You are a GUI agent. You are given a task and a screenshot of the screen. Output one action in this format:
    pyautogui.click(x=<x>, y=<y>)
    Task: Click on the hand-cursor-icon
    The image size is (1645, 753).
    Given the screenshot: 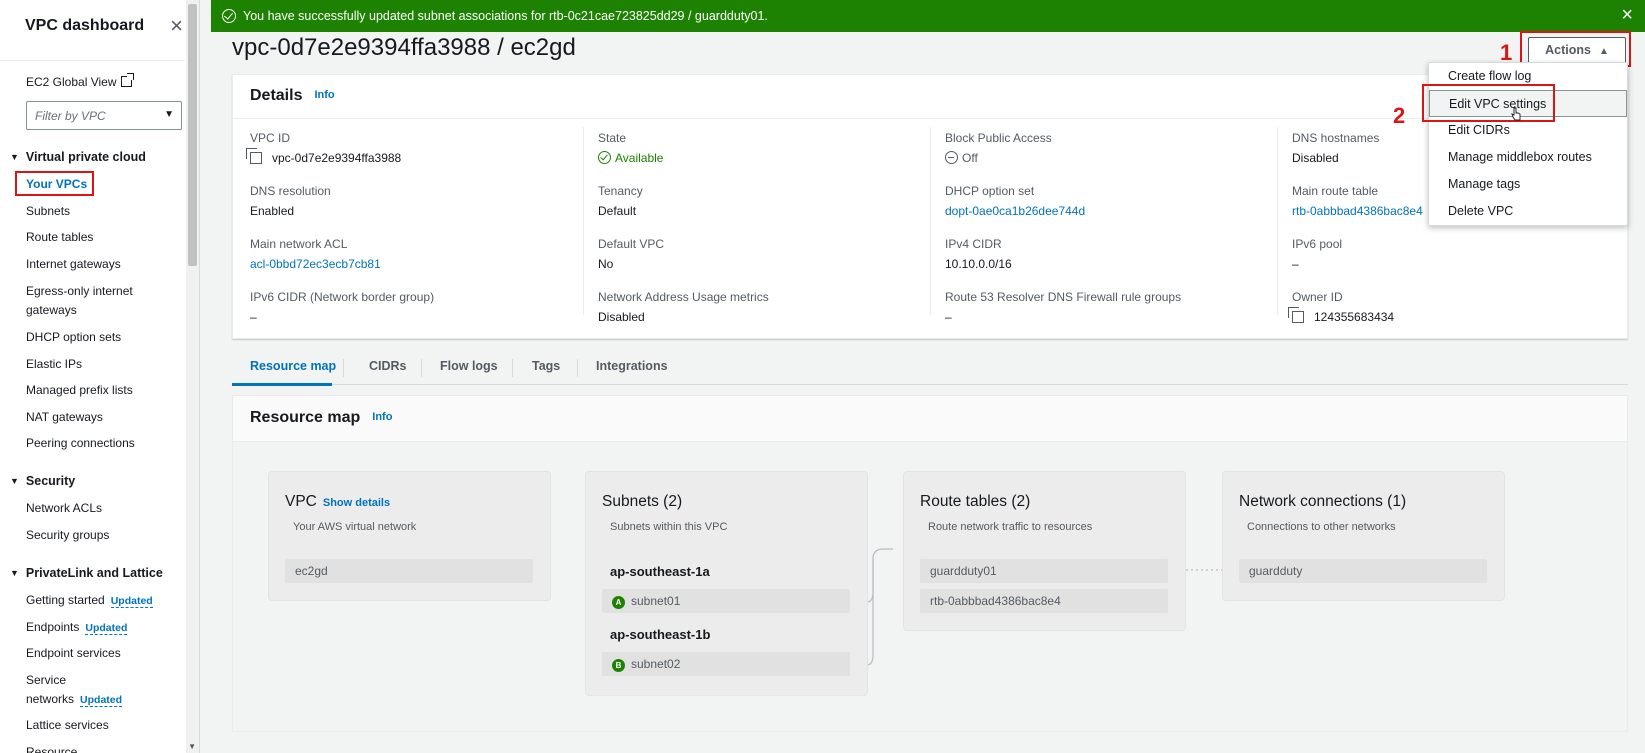 What is the action you would take?
    pyautogui.click(x=1516, y=114)
    